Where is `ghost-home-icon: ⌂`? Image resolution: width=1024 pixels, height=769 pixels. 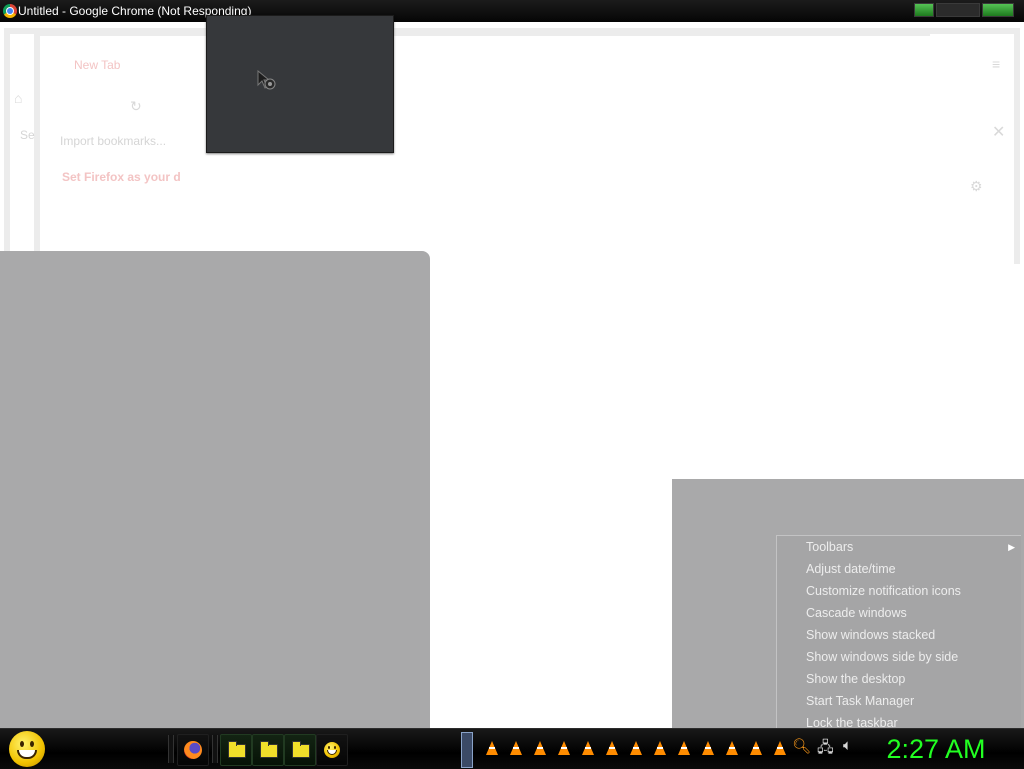 ghost-home-icon: ⌂ is located at coordinates (18, 98).